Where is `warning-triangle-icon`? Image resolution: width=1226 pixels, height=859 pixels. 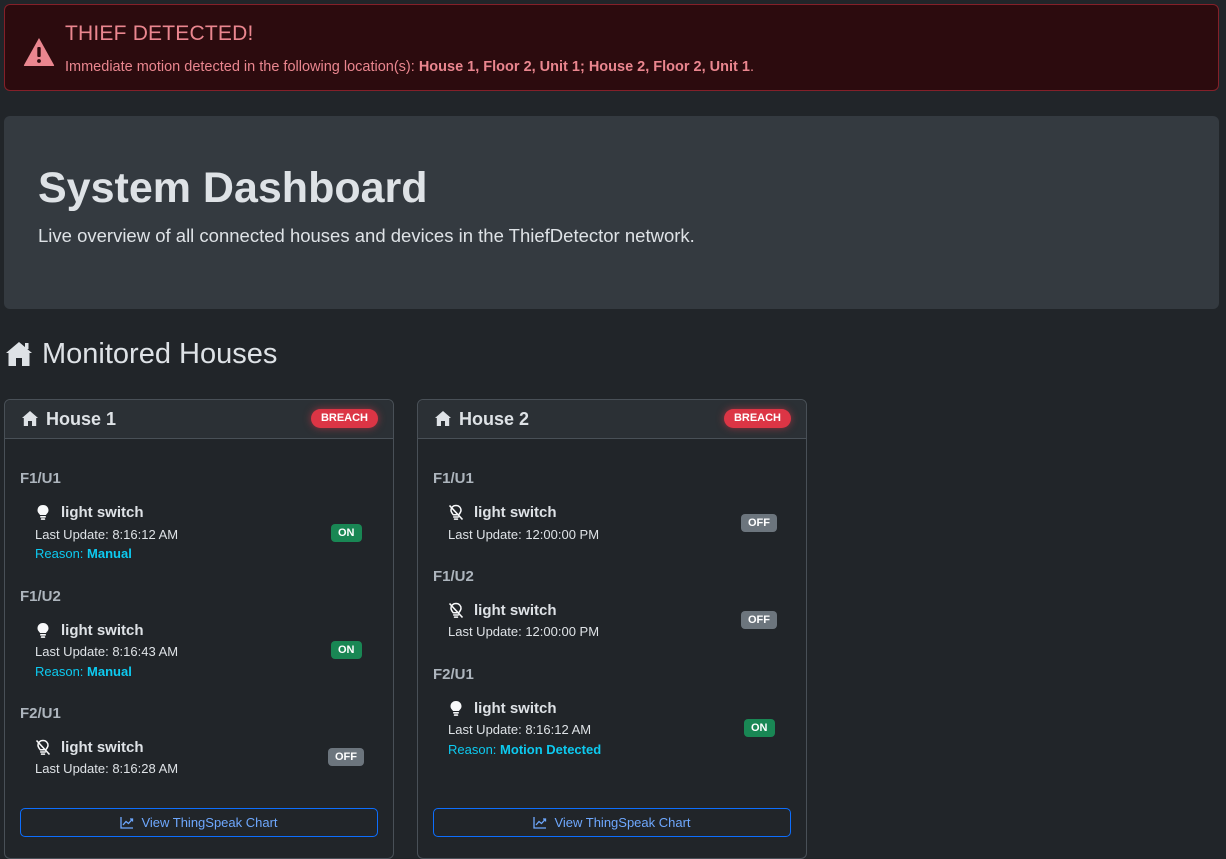 warning-triangle-icon is located at coordinates (39, 52).